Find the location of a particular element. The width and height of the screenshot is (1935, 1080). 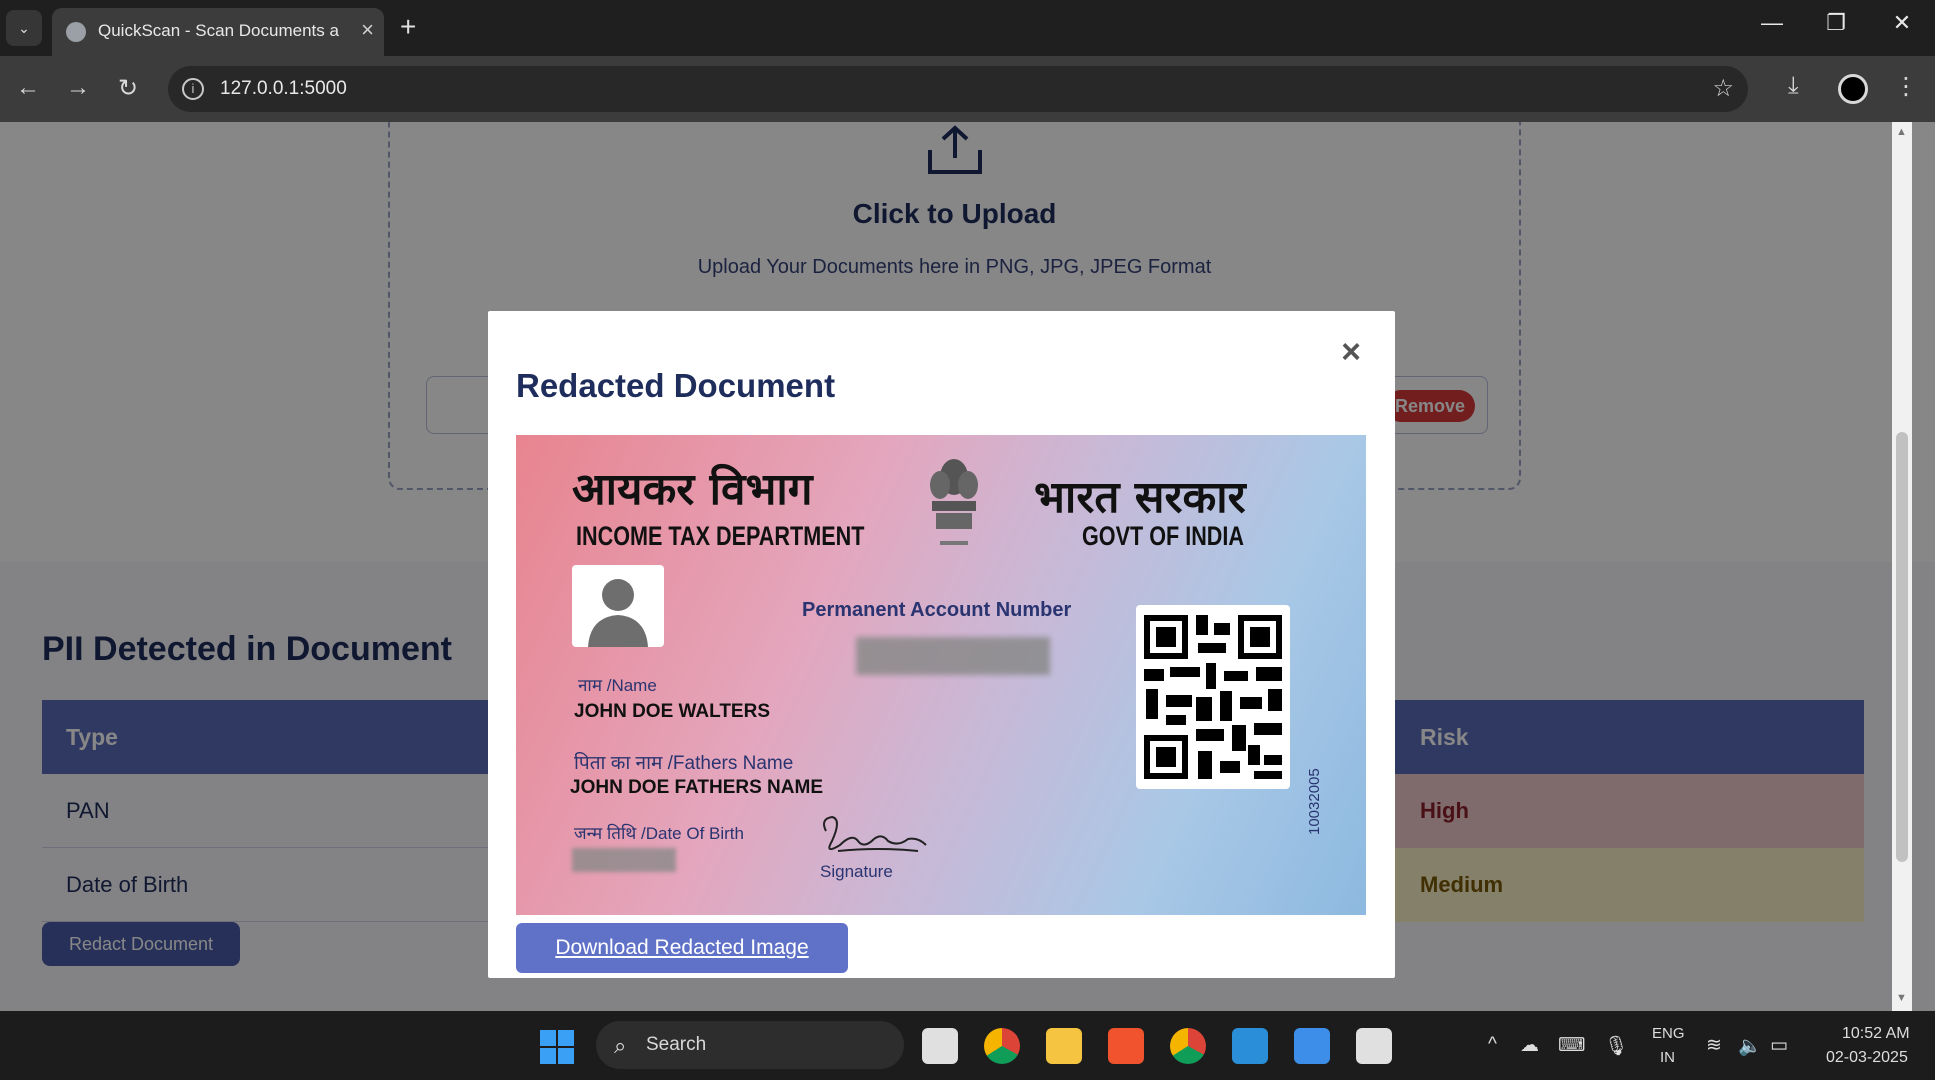

modal-title: Redacted Document is located at coordinates (676, 385).